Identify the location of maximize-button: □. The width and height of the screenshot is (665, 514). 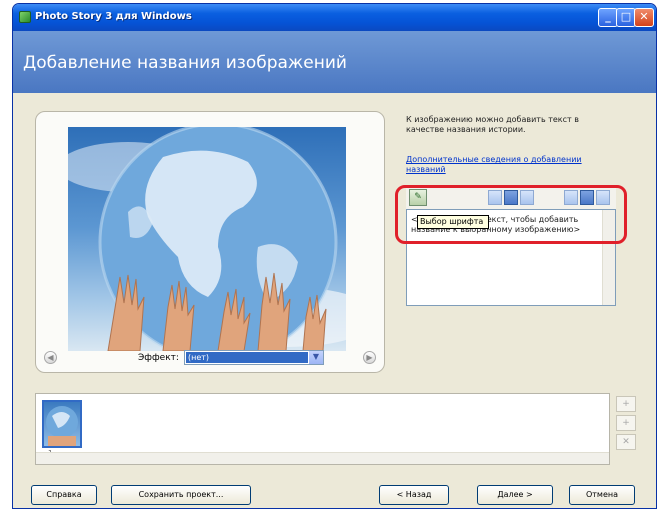
(626, 17).